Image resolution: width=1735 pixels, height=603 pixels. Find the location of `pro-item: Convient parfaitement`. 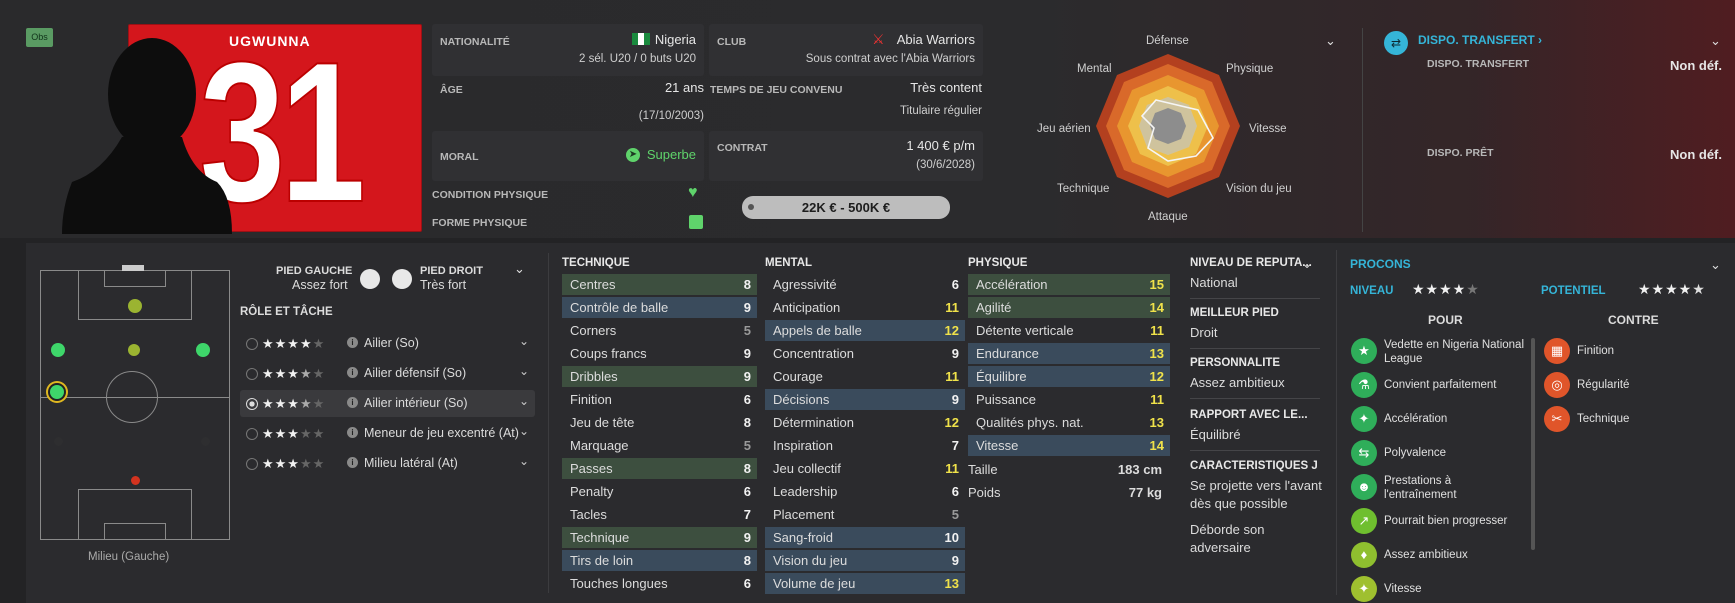

pro-item: Convient parfaitement is located at coordinates (1454, 385).